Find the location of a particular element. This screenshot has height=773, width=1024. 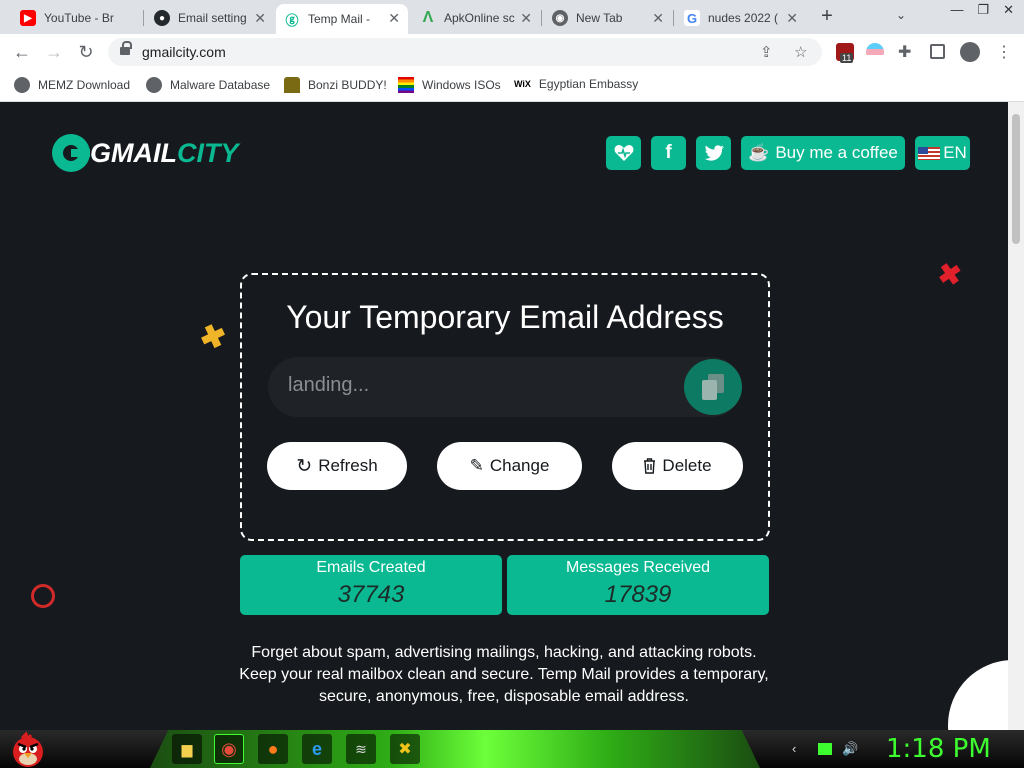

app-taskbar-icon: ≋ is located at coordinates (361, 749).